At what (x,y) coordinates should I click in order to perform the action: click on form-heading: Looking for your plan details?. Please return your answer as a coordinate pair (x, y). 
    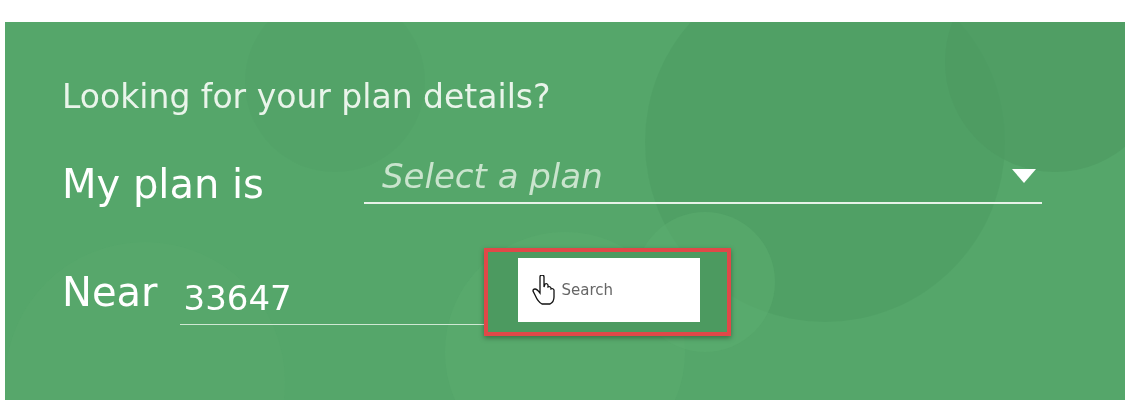
    Looking at the image, I should click on (307, 96).